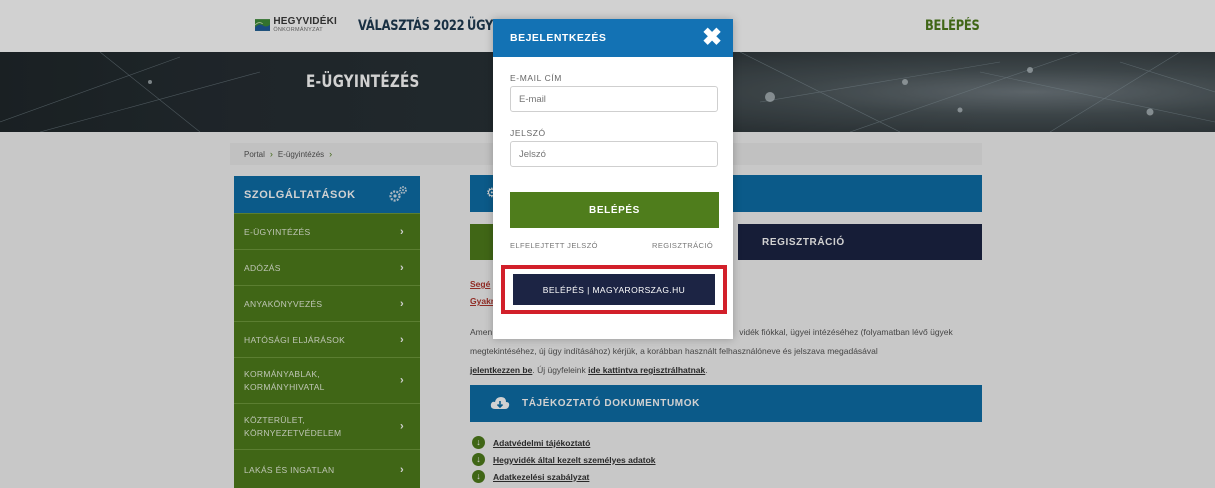  What do you see at coordinates (614, 210) in the screenshot?
I see `login-button: BELÉPÉS` at bounding box center [614, 210].